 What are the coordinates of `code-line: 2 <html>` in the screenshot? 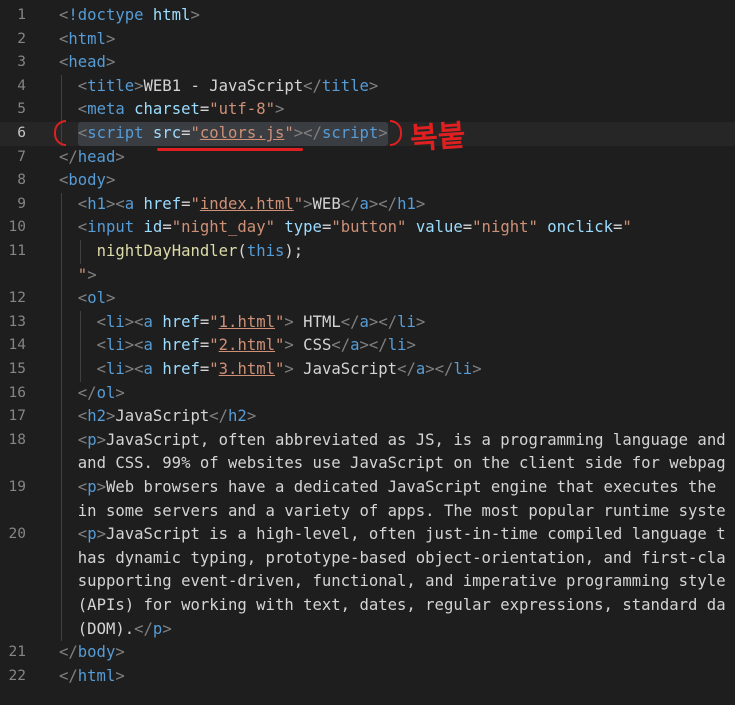 It's located at (367, 40).